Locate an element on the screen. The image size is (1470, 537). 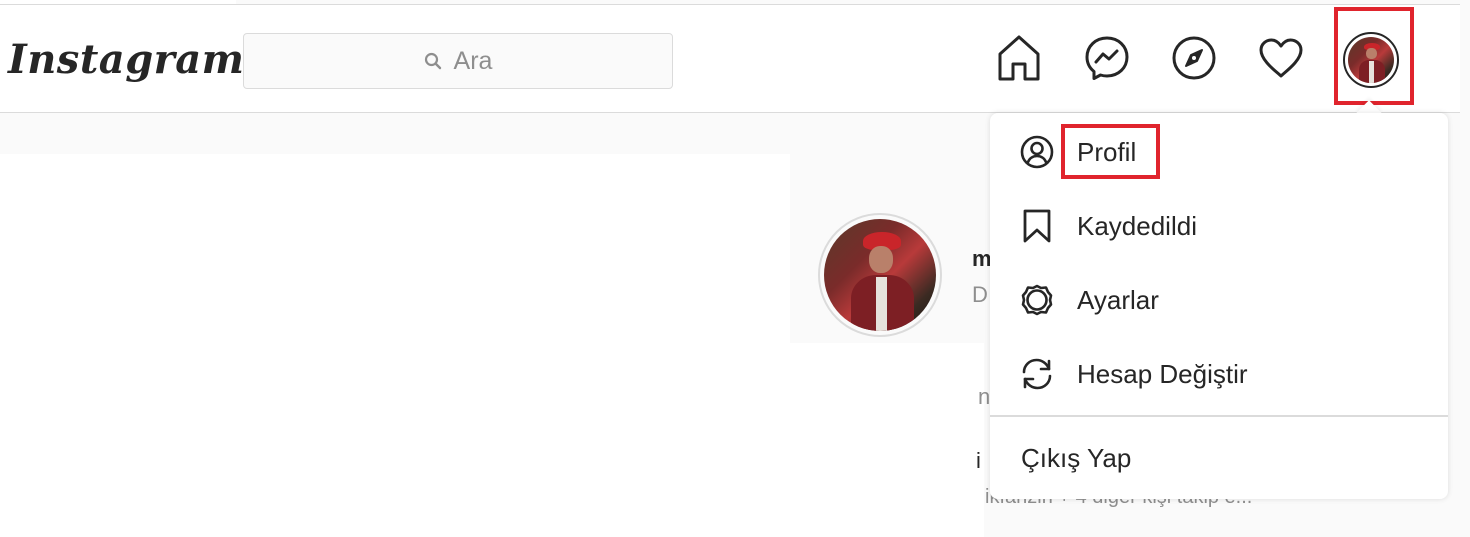
sidebar-partial-text: n is located at coordinates (984, 396).